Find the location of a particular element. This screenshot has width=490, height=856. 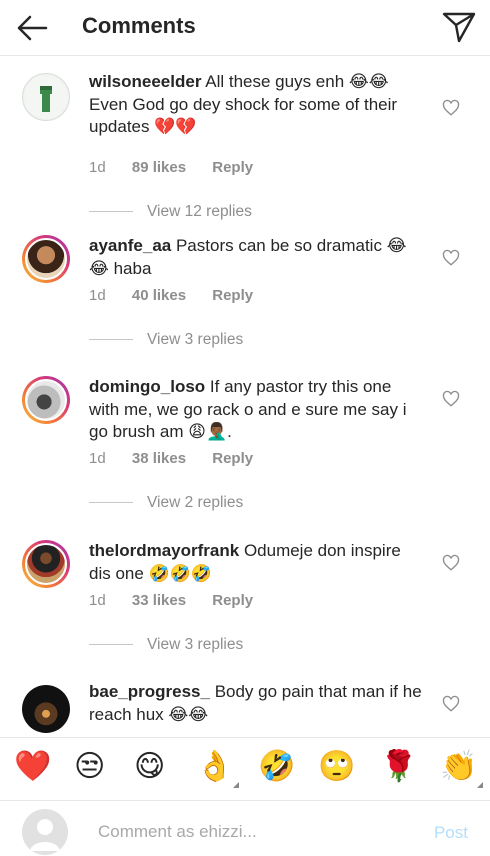

comment-likes: 89 likes is located at coordinates (159, 167).